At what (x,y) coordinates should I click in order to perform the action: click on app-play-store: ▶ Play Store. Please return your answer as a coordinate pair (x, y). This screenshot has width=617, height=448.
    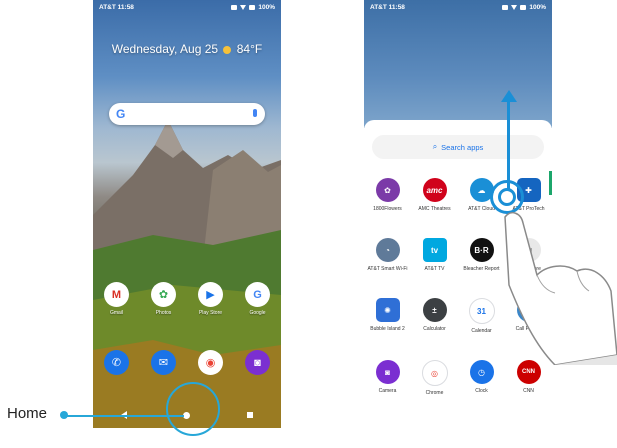
    Looking at the image, I should click on (211, 299).